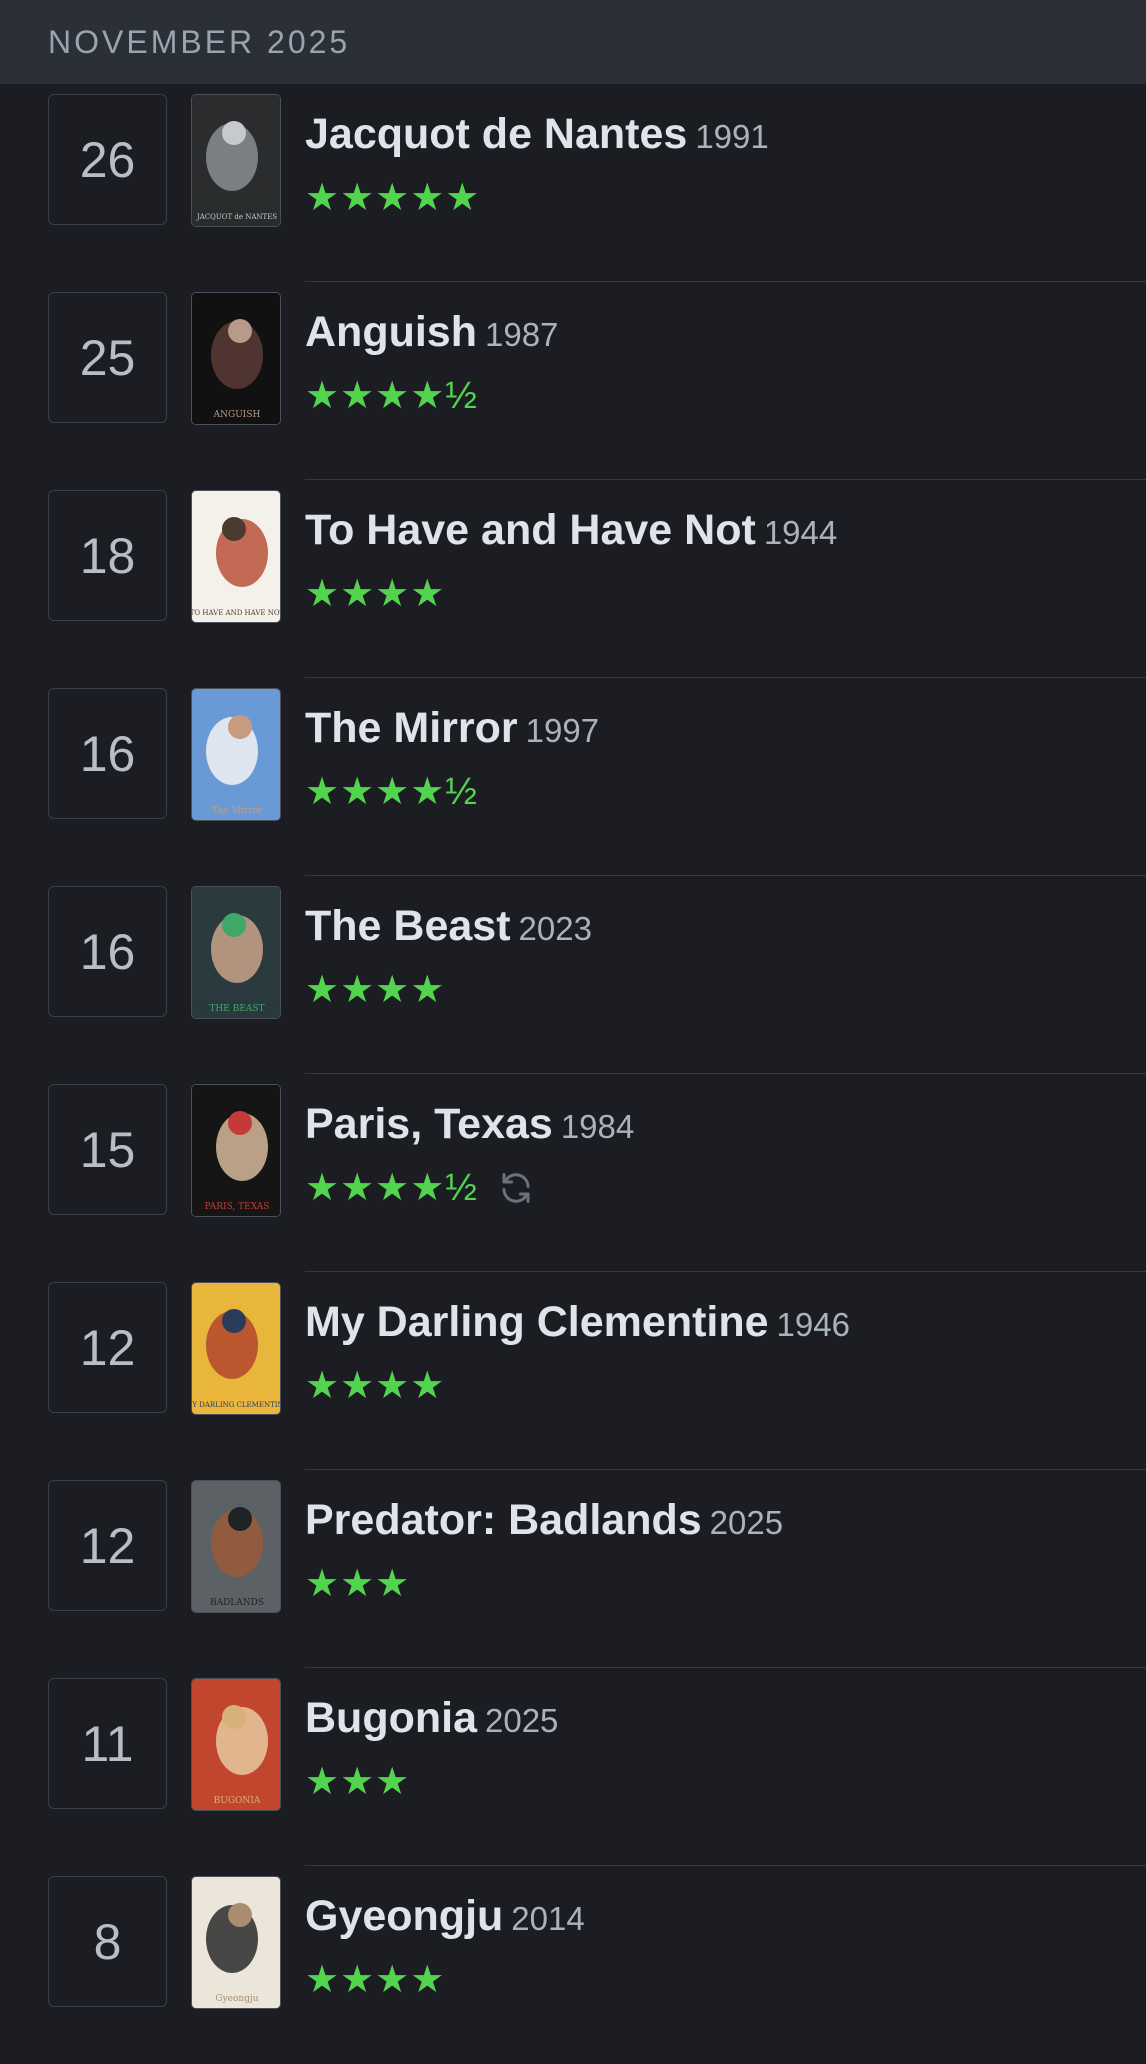 This screenshot has width=1146, height=2064. I want to click on film-title: My Darling Clementine, so click(537, 1322).